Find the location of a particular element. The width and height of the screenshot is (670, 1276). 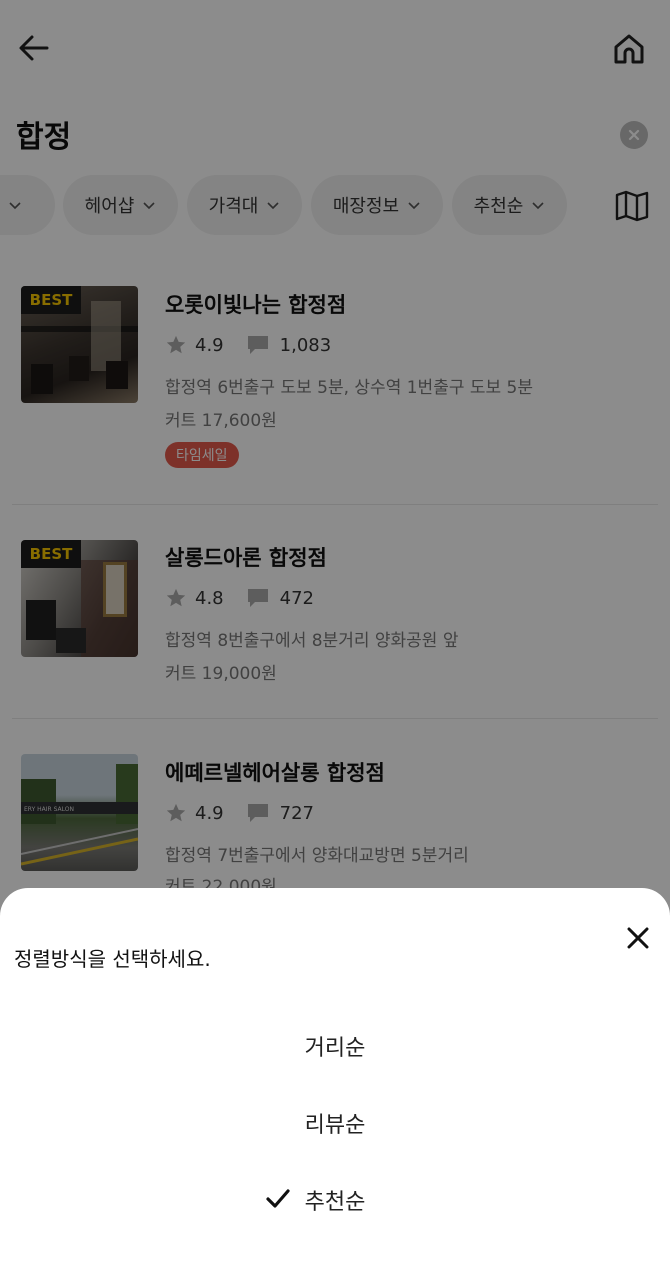

option-label: 추천순 is located at coordinates (335, 1202).